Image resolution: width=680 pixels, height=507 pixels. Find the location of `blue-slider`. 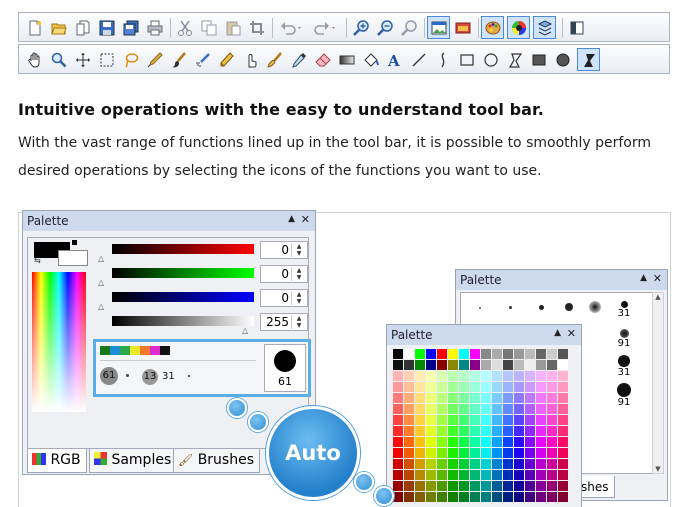

blue-slider is located at coordinates (183, 297).